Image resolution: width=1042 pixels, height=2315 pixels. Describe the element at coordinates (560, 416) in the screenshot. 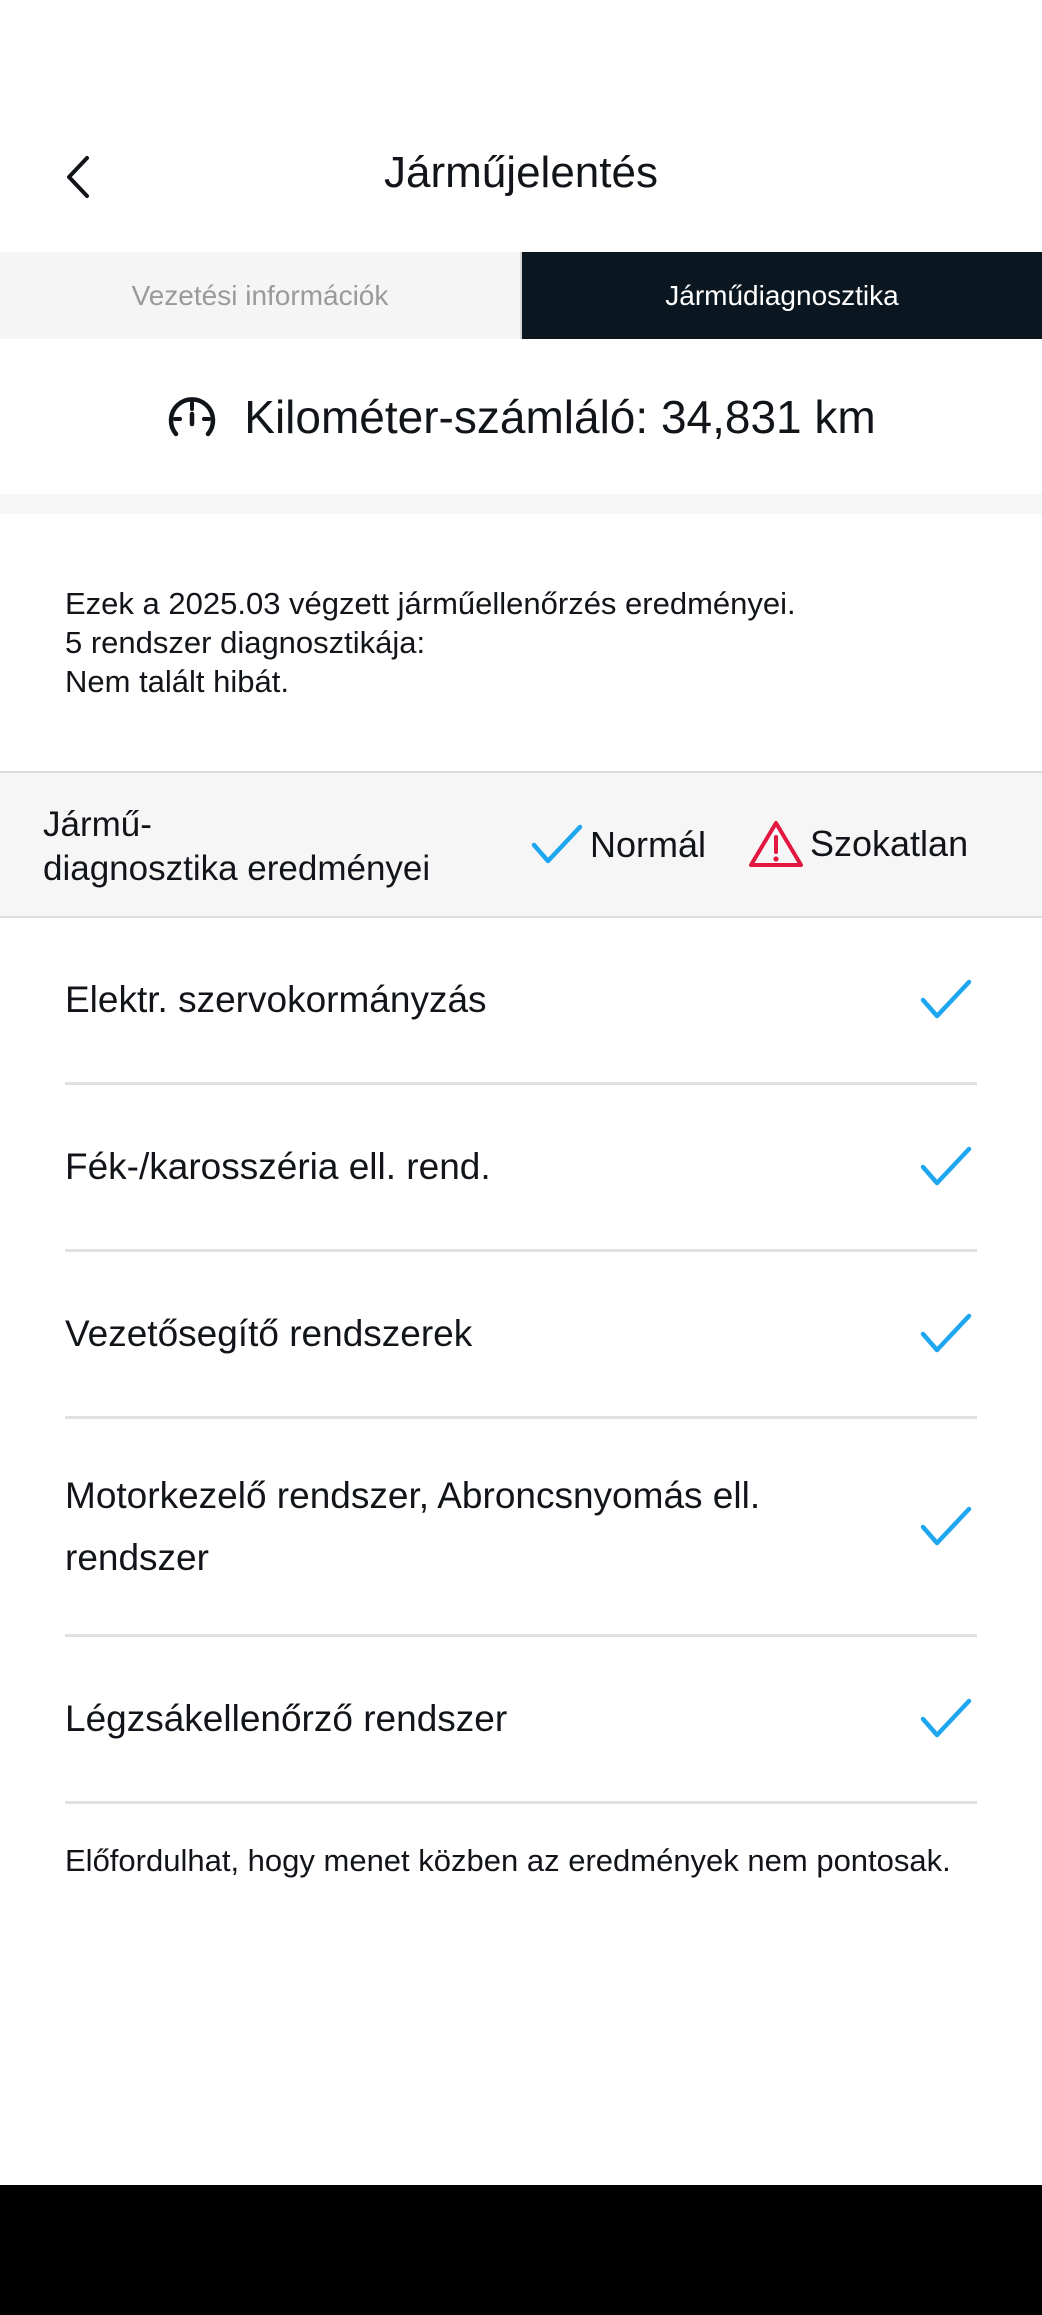

I see `odometer-reading: Kilométer-számláló: 34,831 km` at that location.